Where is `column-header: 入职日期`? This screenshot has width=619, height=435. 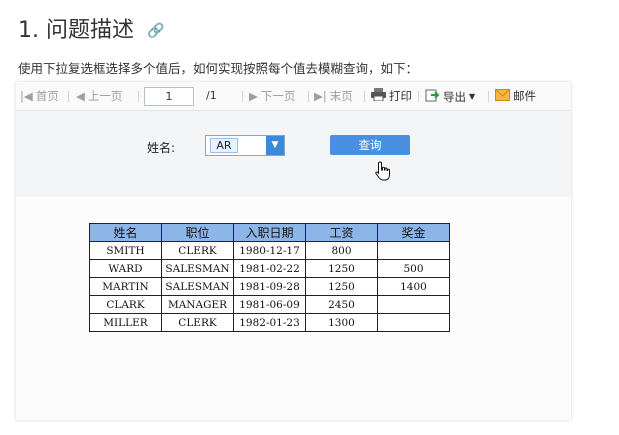 column-header: 入职日期 is located at coordinates (269, 232).